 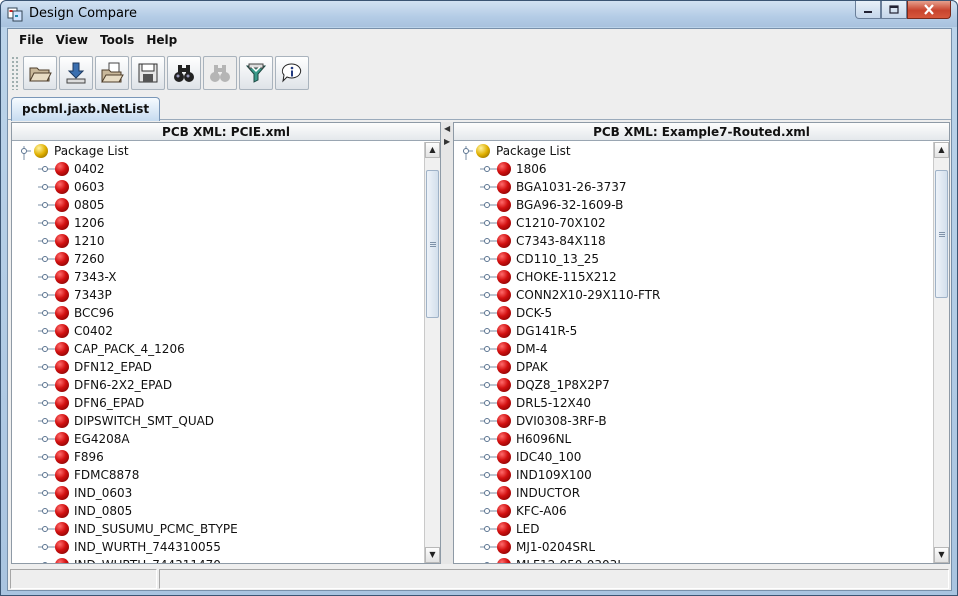 I want to click on tree-item: BCC96, so click(x=219, y=313).